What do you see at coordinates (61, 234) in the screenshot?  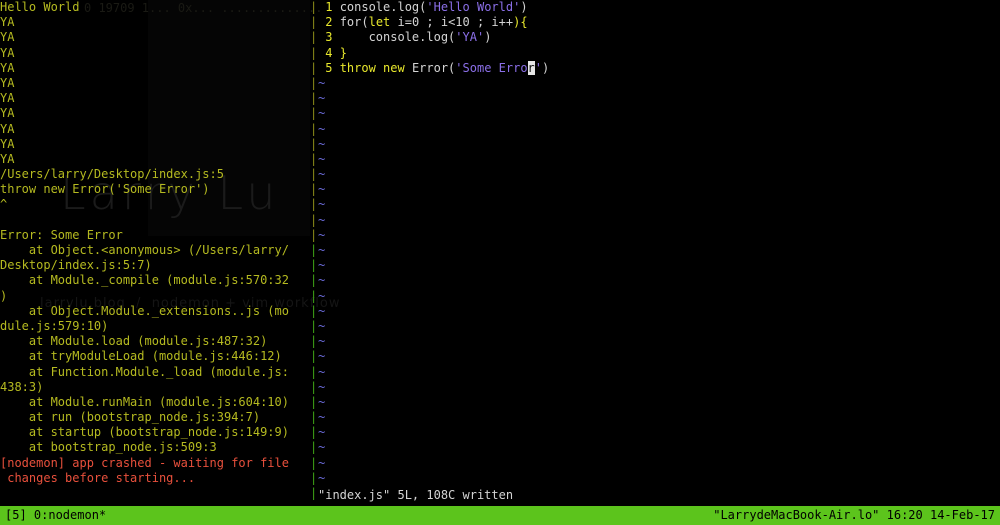 I see `output-line-text: Error: Some Error` at bounding box center [61, 234].